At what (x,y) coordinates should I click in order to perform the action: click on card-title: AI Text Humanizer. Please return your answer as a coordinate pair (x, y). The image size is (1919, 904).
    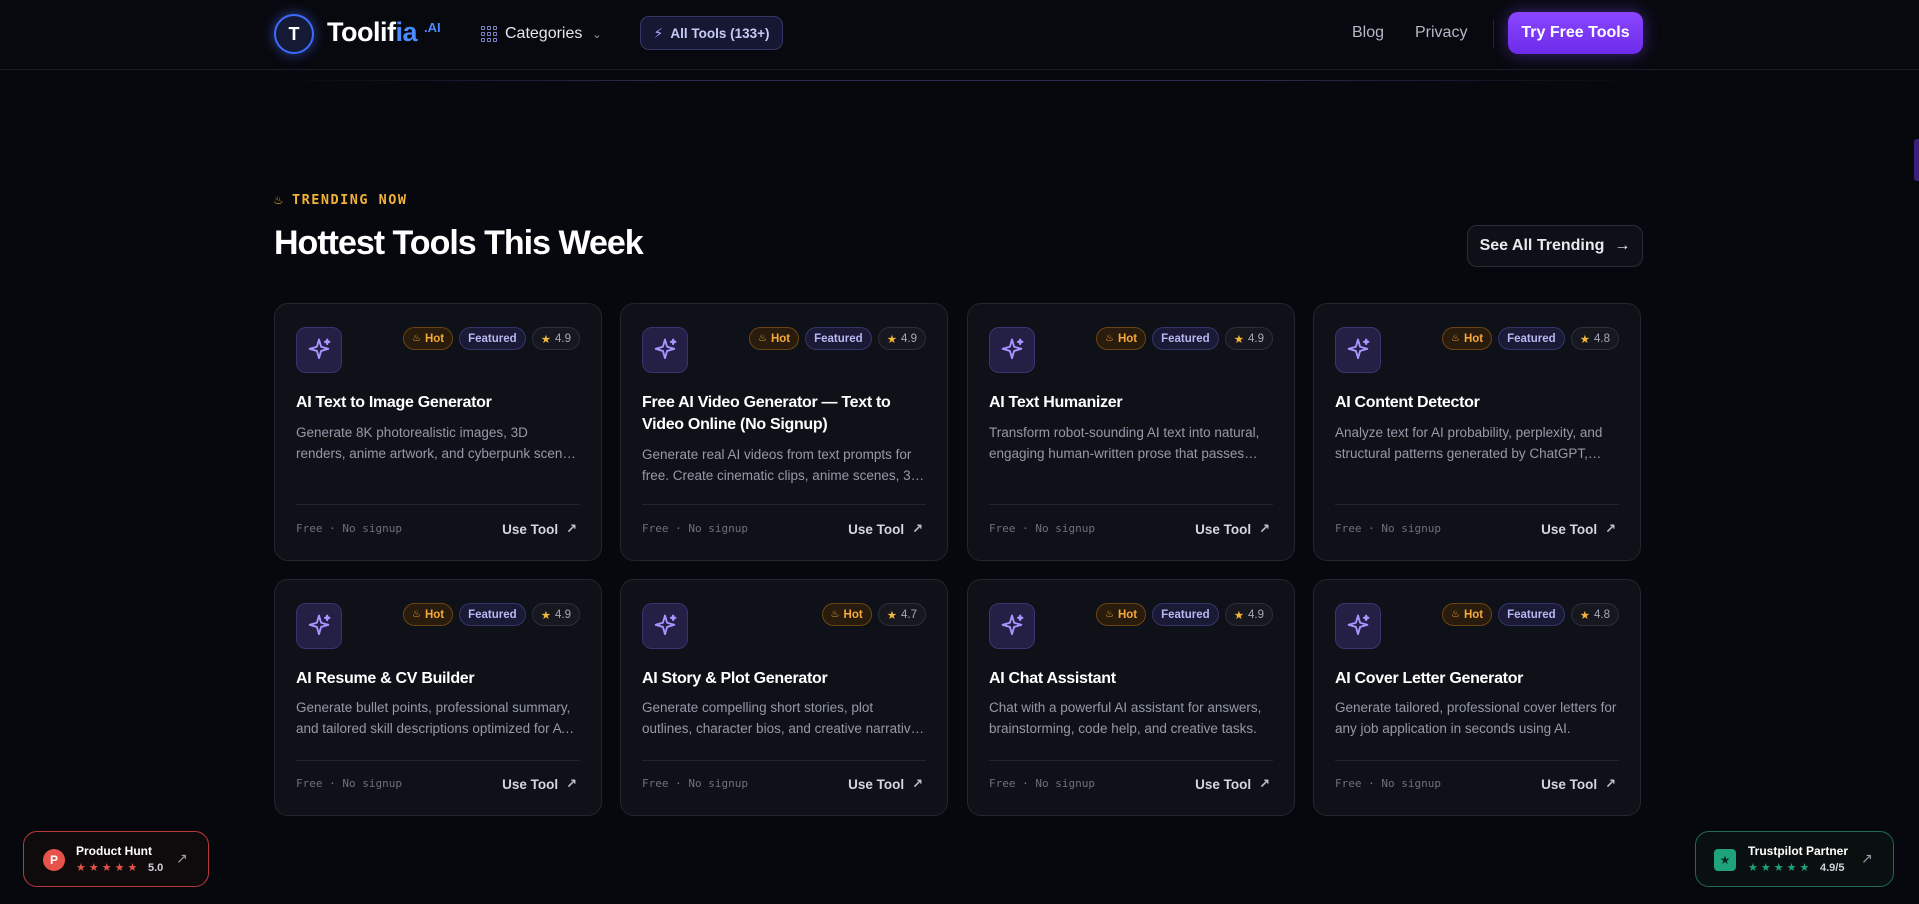
    Looking at the image, I should click on (1056, 402).